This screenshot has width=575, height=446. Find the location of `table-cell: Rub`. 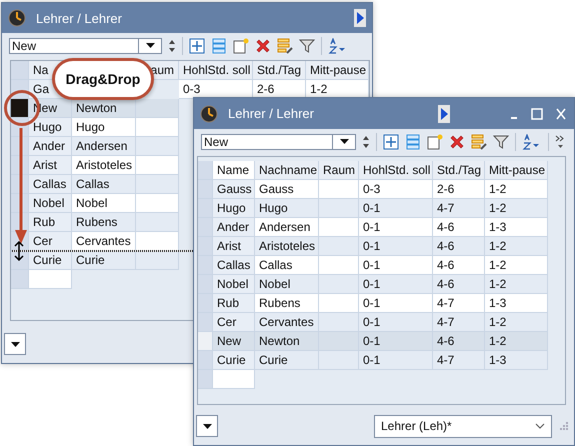

table-cell: Rub is located at coordinates (234, 303).